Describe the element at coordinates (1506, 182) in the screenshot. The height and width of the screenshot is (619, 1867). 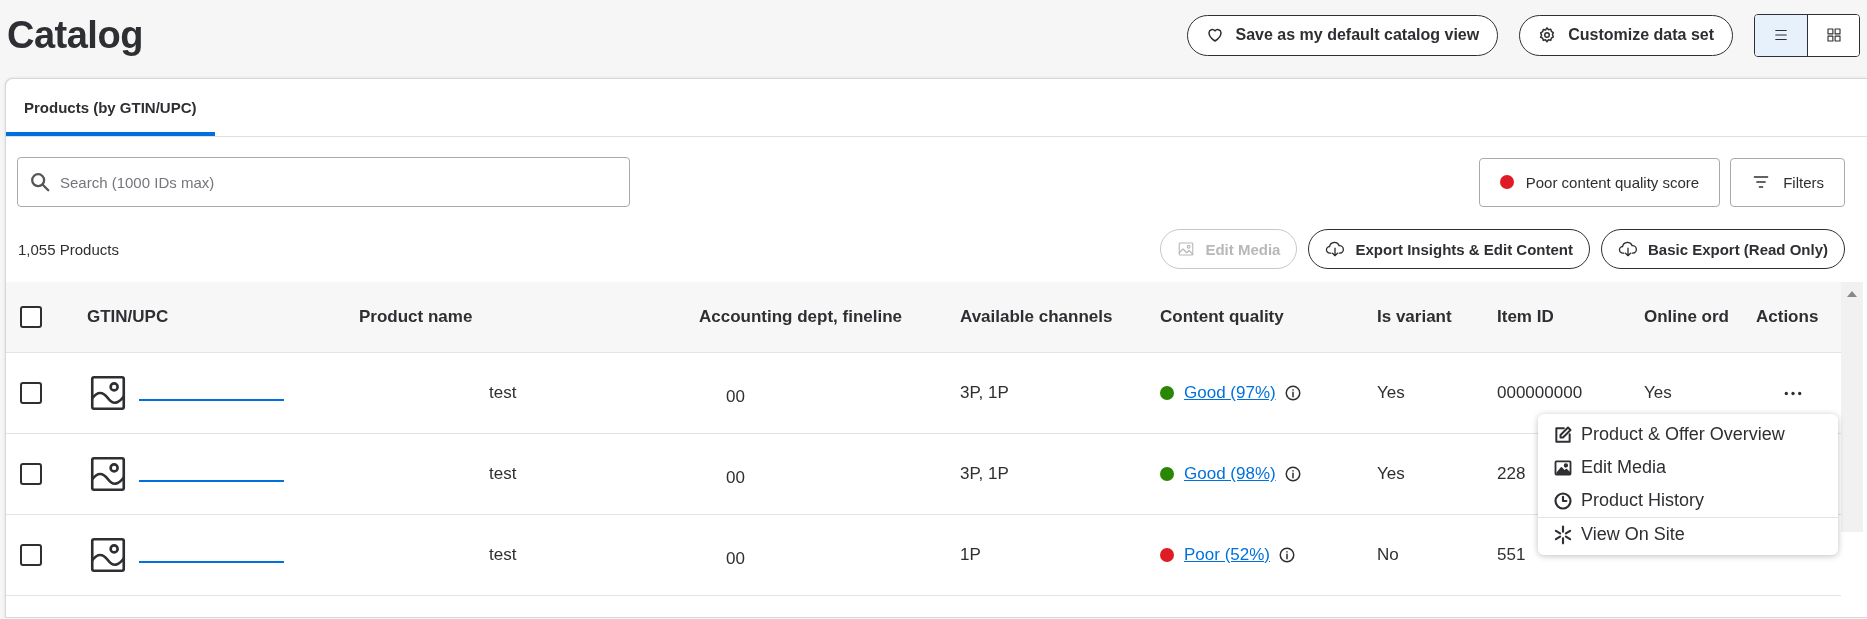
I see `status-dot-icon` at that location.